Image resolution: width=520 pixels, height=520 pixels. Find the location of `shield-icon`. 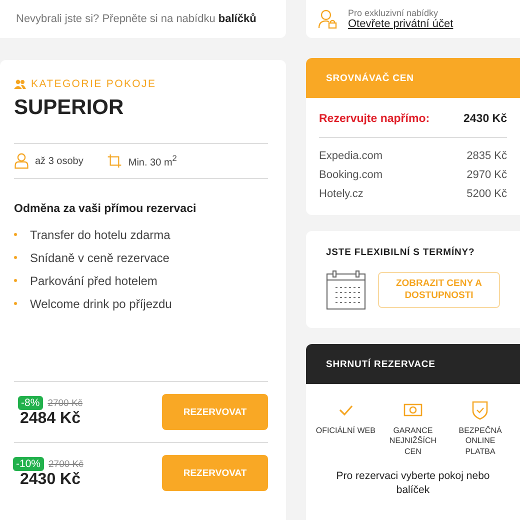

shield-icon is located at coordinates (480, 410).